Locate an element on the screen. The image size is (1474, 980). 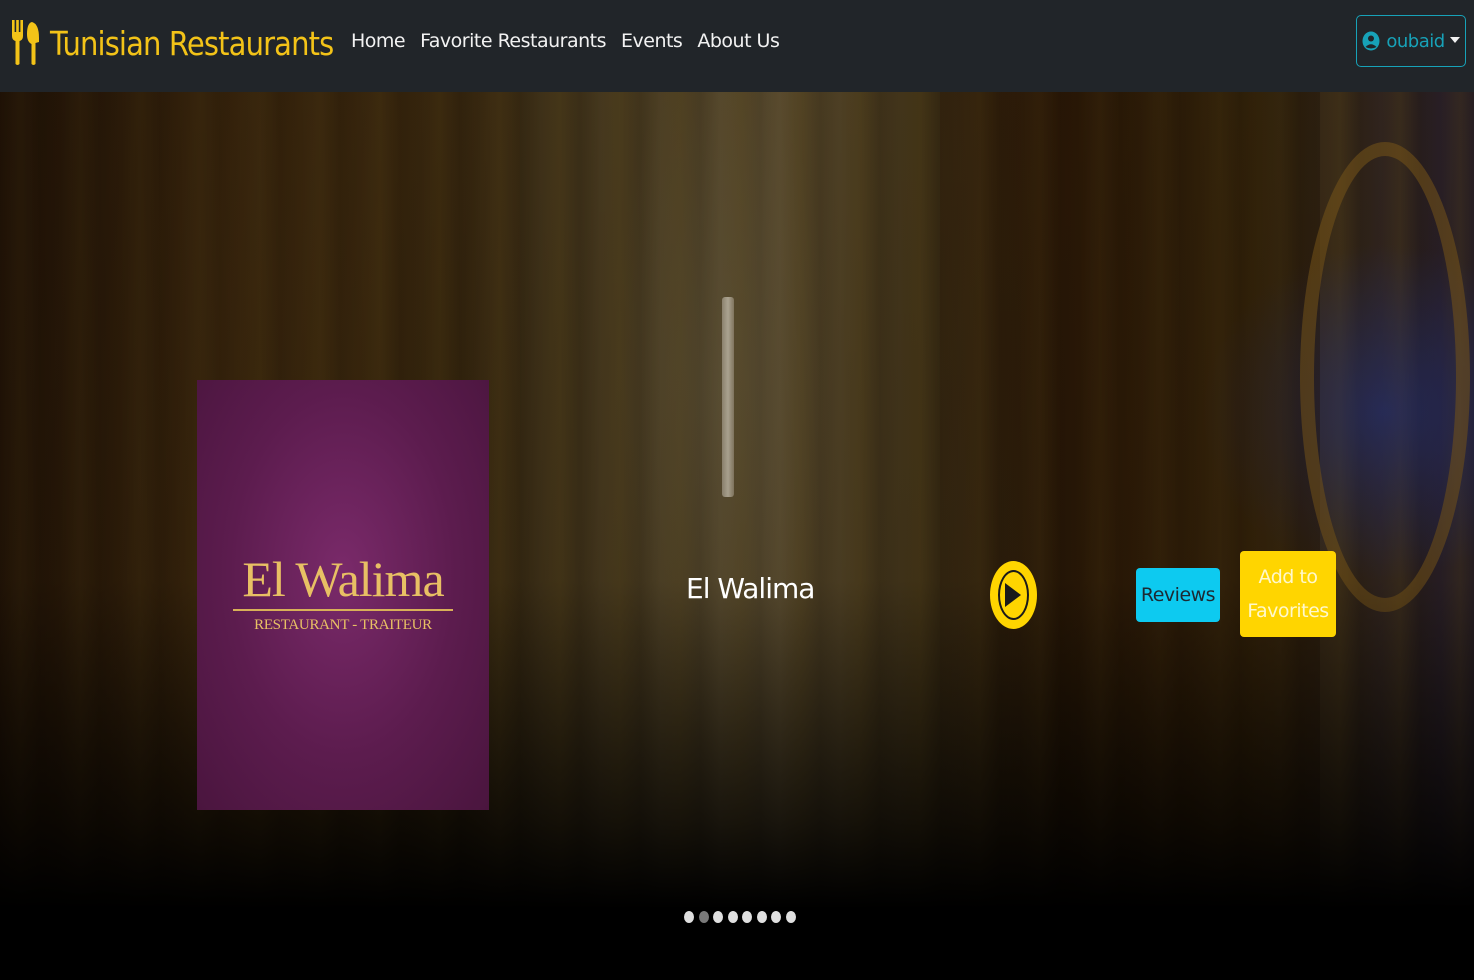
nav-about-us: About Us is located at coordinates (738, 41).